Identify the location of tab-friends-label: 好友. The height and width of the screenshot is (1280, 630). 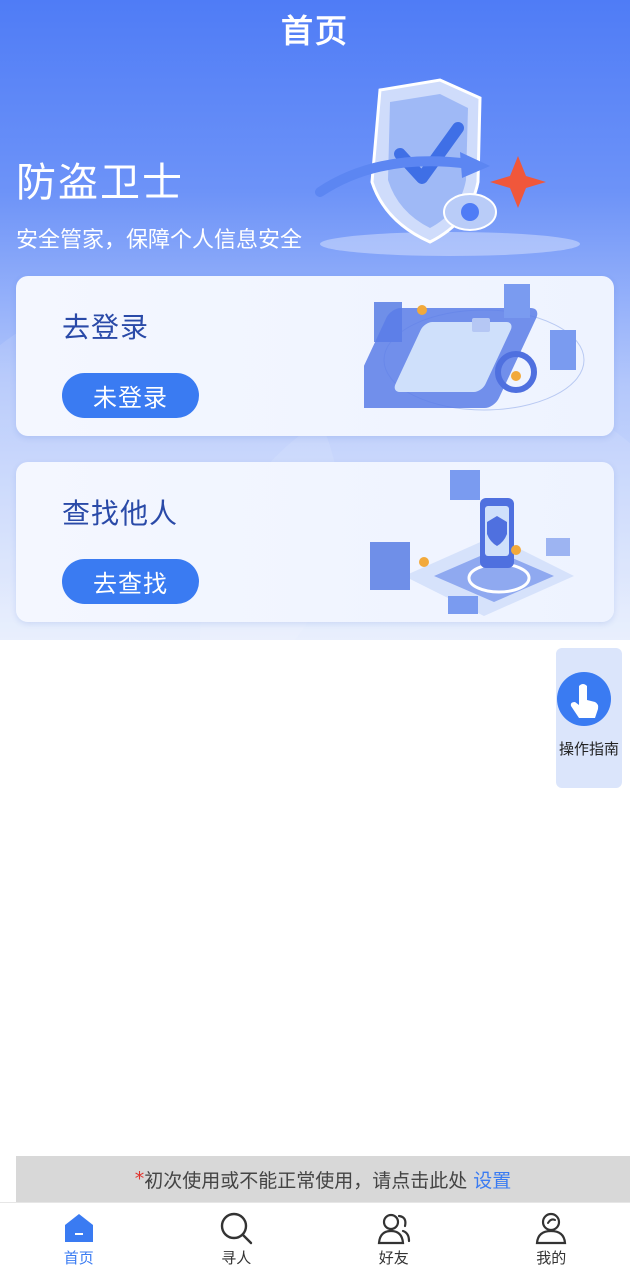
(393, 1258).